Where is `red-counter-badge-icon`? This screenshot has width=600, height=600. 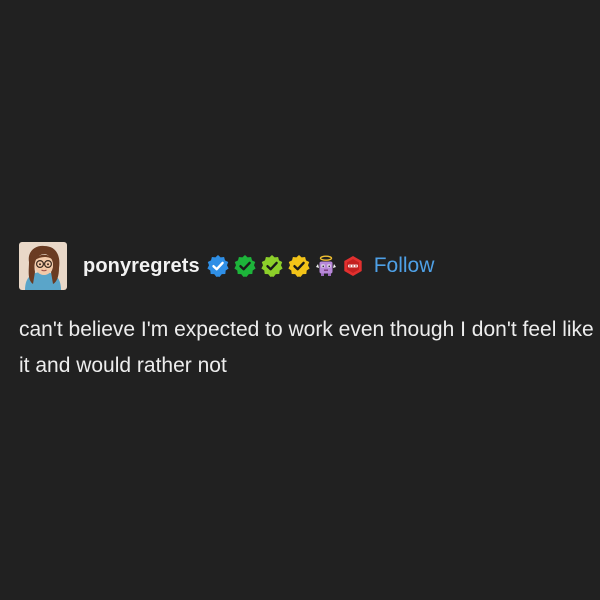
red-counter-badge-icon is located at coordinates (353, 266).